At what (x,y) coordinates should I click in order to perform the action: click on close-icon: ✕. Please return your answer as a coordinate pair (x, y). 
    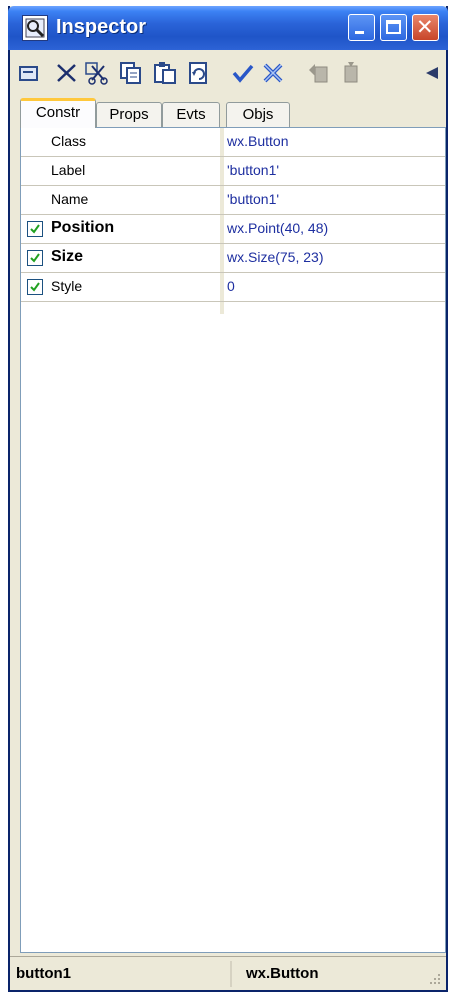
    Looking at the image, I should click on (425, 27).